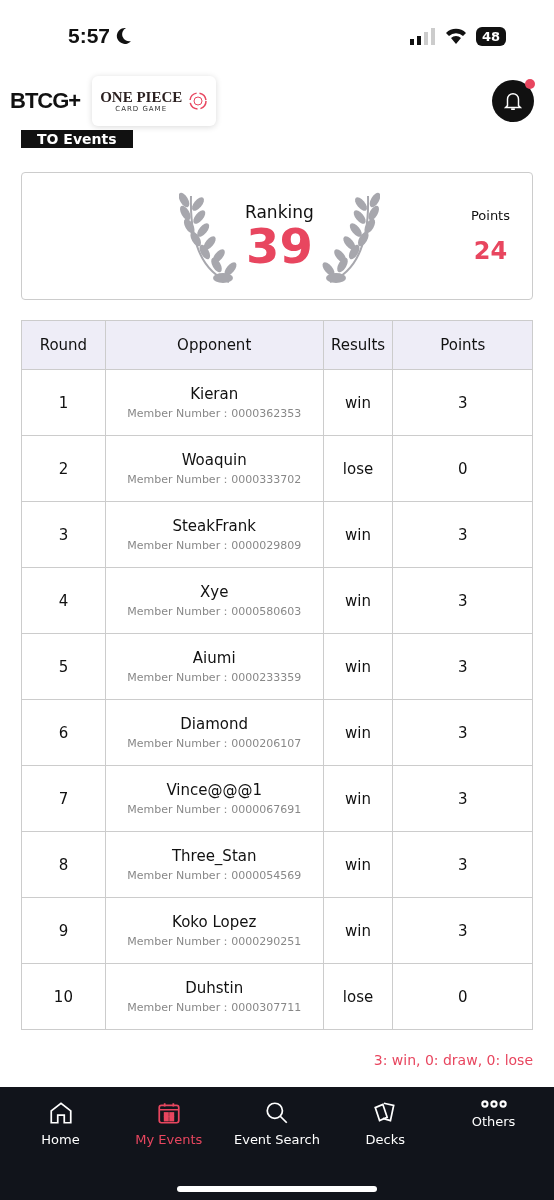 This screenshot has width=554, height=1200. I want to click on moon-icon, so click(124, 36).